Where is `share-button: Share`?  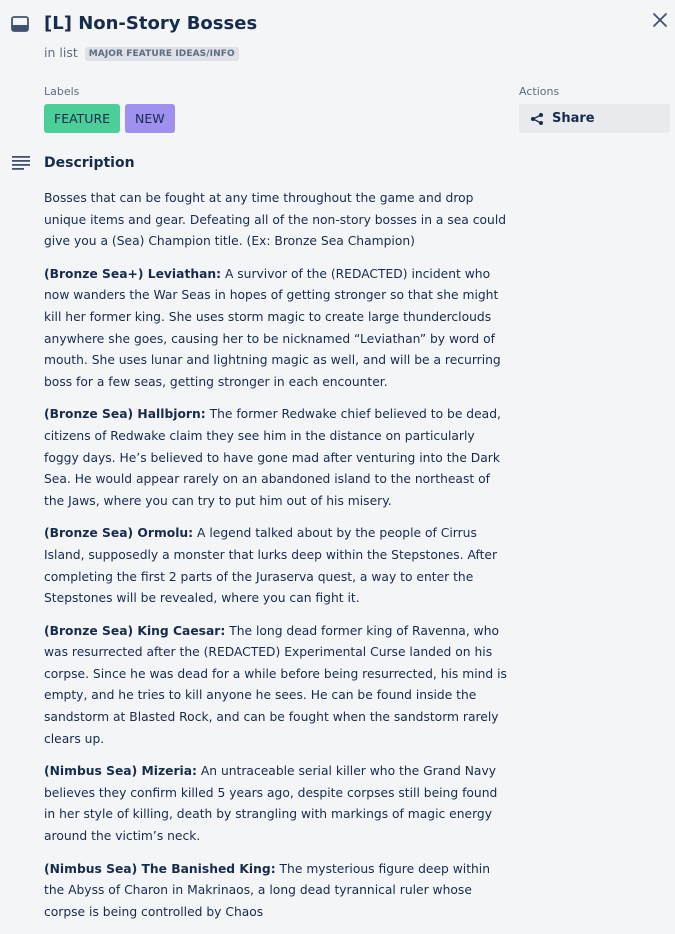 share-button: Share is located at coordinates (594, 118).